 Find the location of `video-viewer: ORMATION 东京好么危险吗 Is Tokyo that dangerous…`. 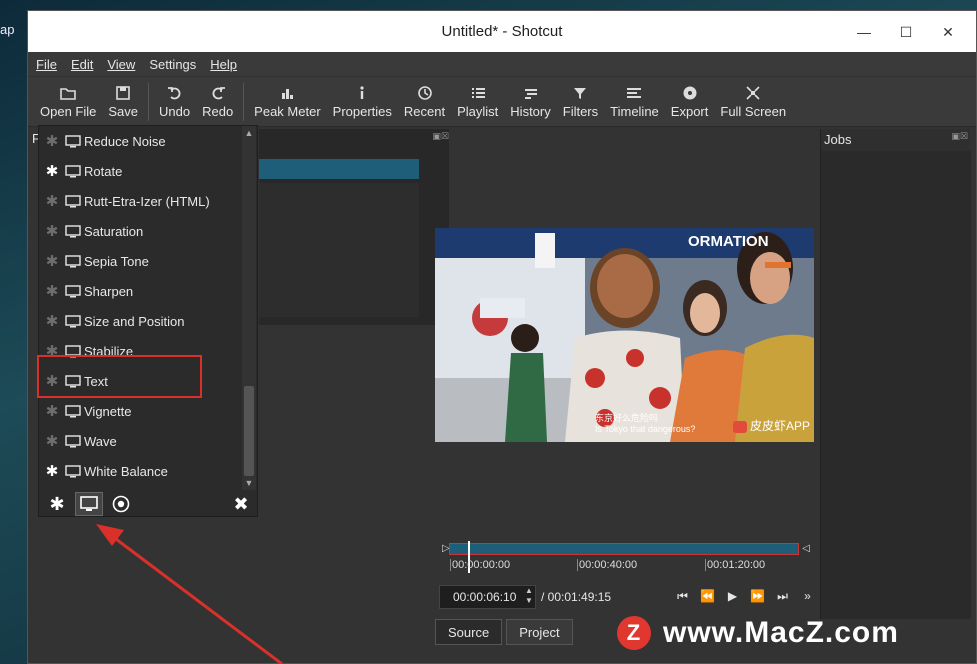

video-viewer: ORMATION 东京好么危险吗 Is Tokyo that dangerous… is located at coordinates (624, 335).